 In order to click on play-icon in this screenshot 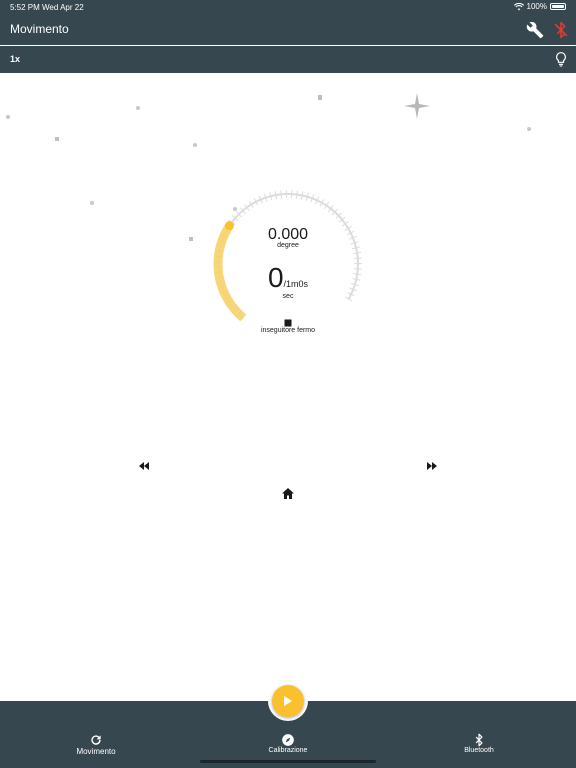, I will do `click(288, 701)`.